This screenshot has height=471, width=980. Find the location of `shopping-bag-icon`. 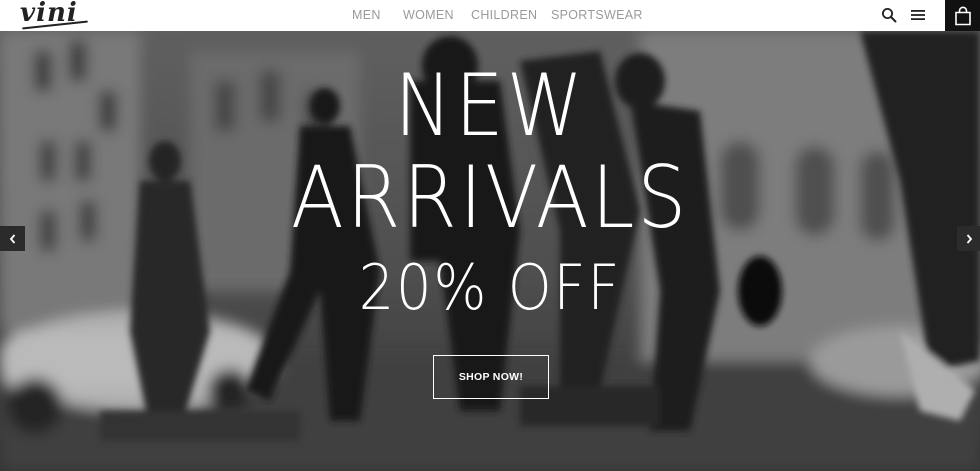

shopping-bag-icon is located at coordinates (962, 15).